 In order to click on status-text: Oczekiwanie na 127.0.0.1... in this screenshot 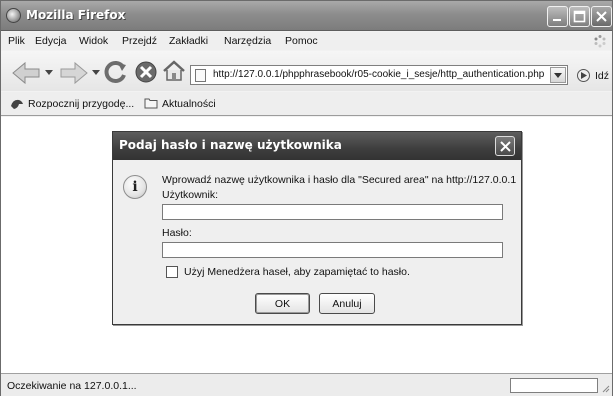, I will do `click(72, 386)`.